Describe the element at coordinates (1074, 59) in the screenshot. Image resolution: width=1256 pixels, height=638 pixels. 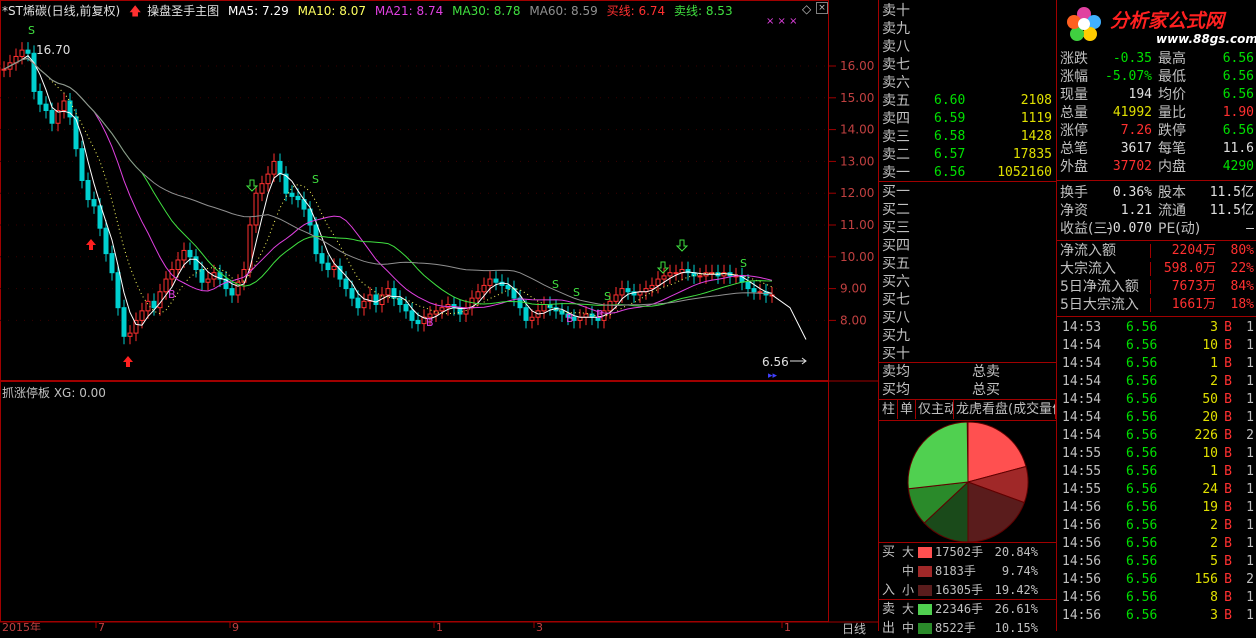
I see `quote-label: 涨跌` at that location.